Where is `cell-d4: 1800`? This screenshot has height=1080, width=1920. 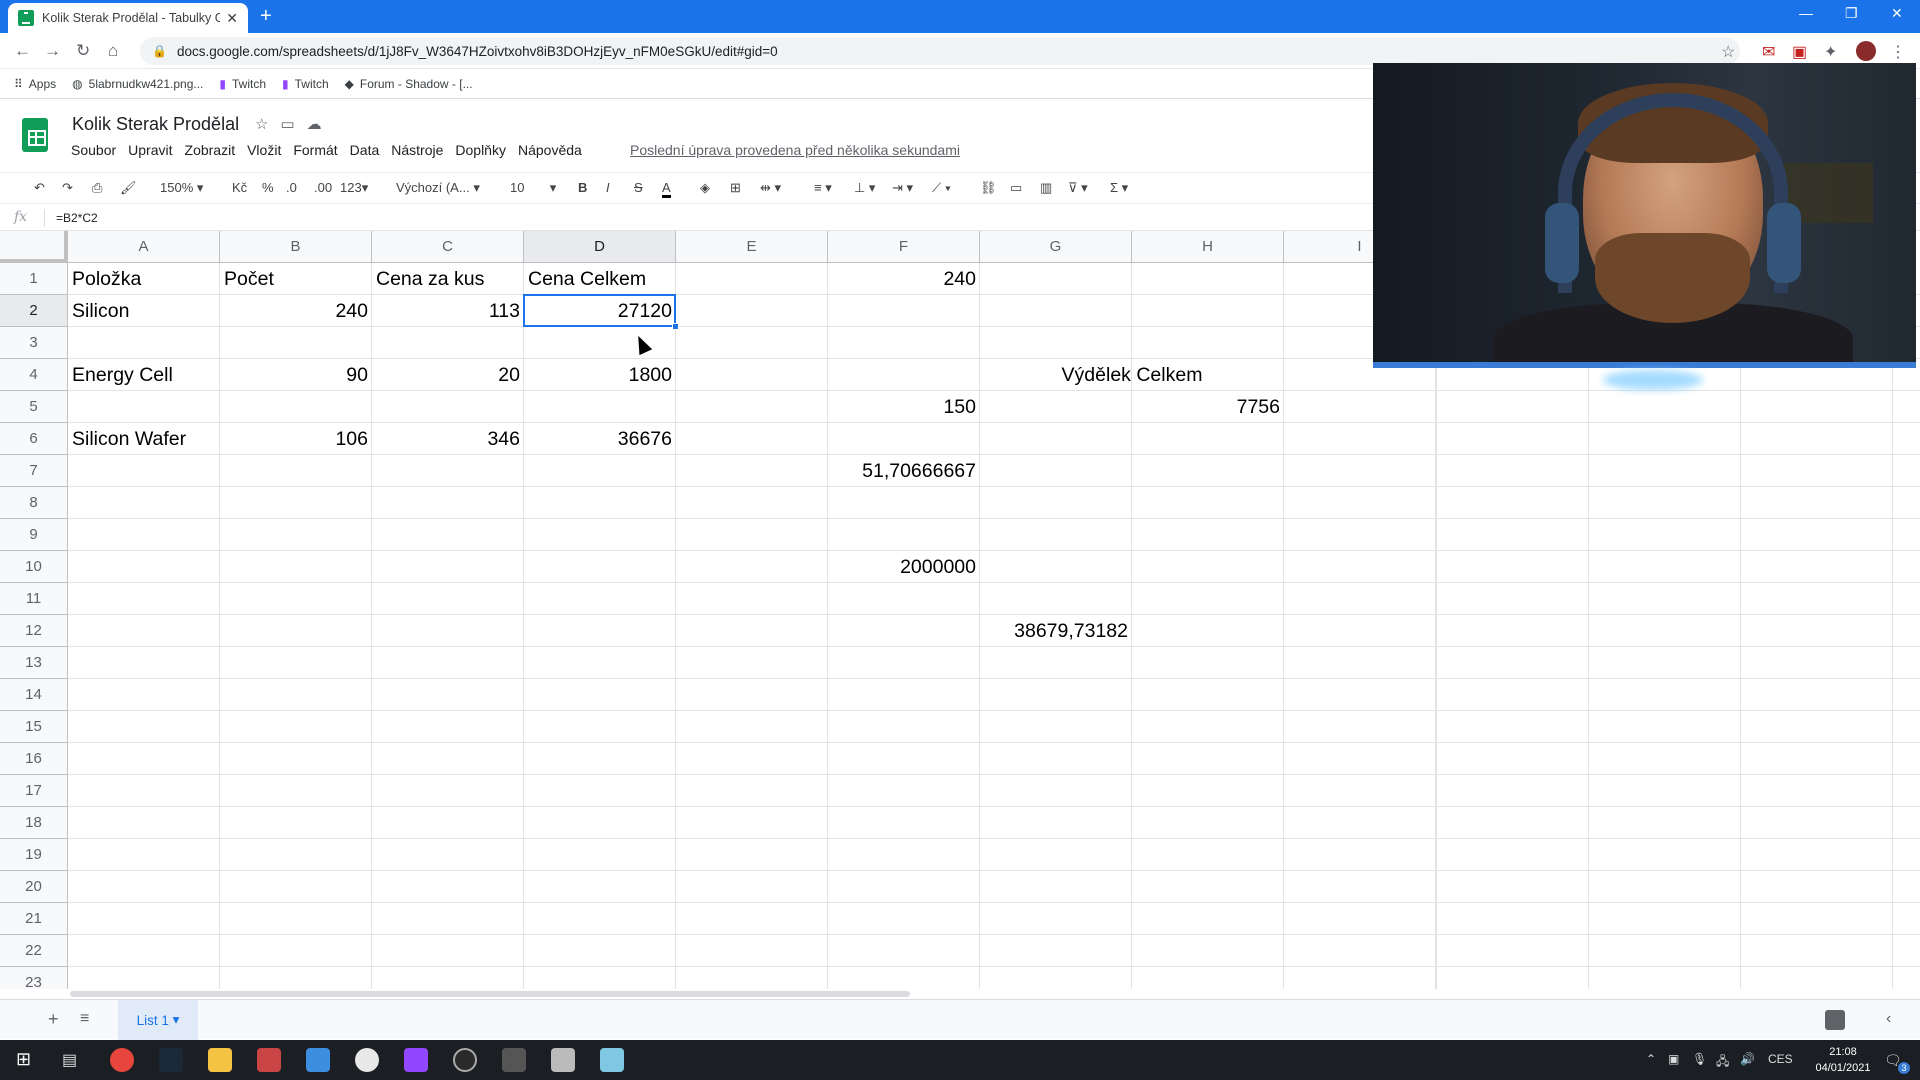
cell-d4: 1800 is located at coordinates (600, 375).